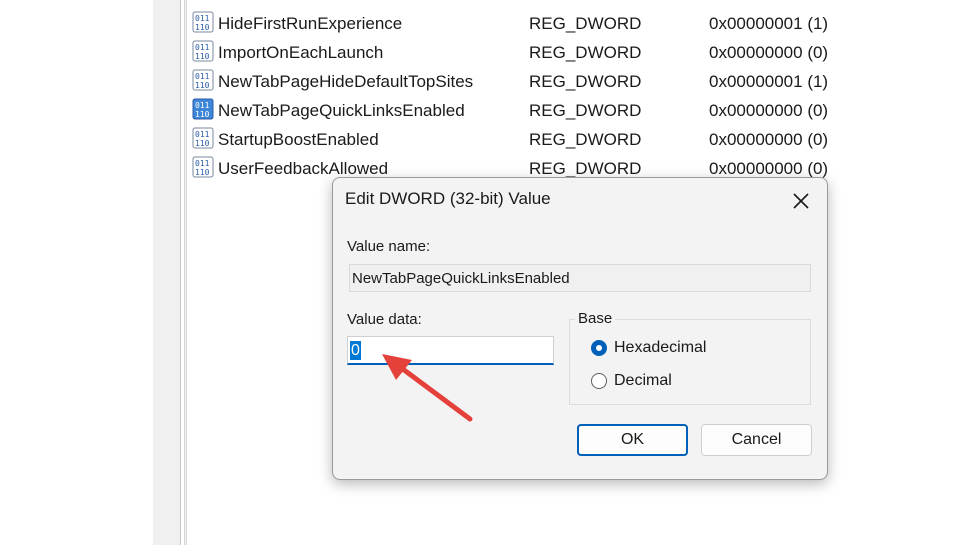  What do you see at coordinates (298, 139) in the screenshot?
I see `value-name: StartupBoostEnabled` at bounding box center [298, 139].